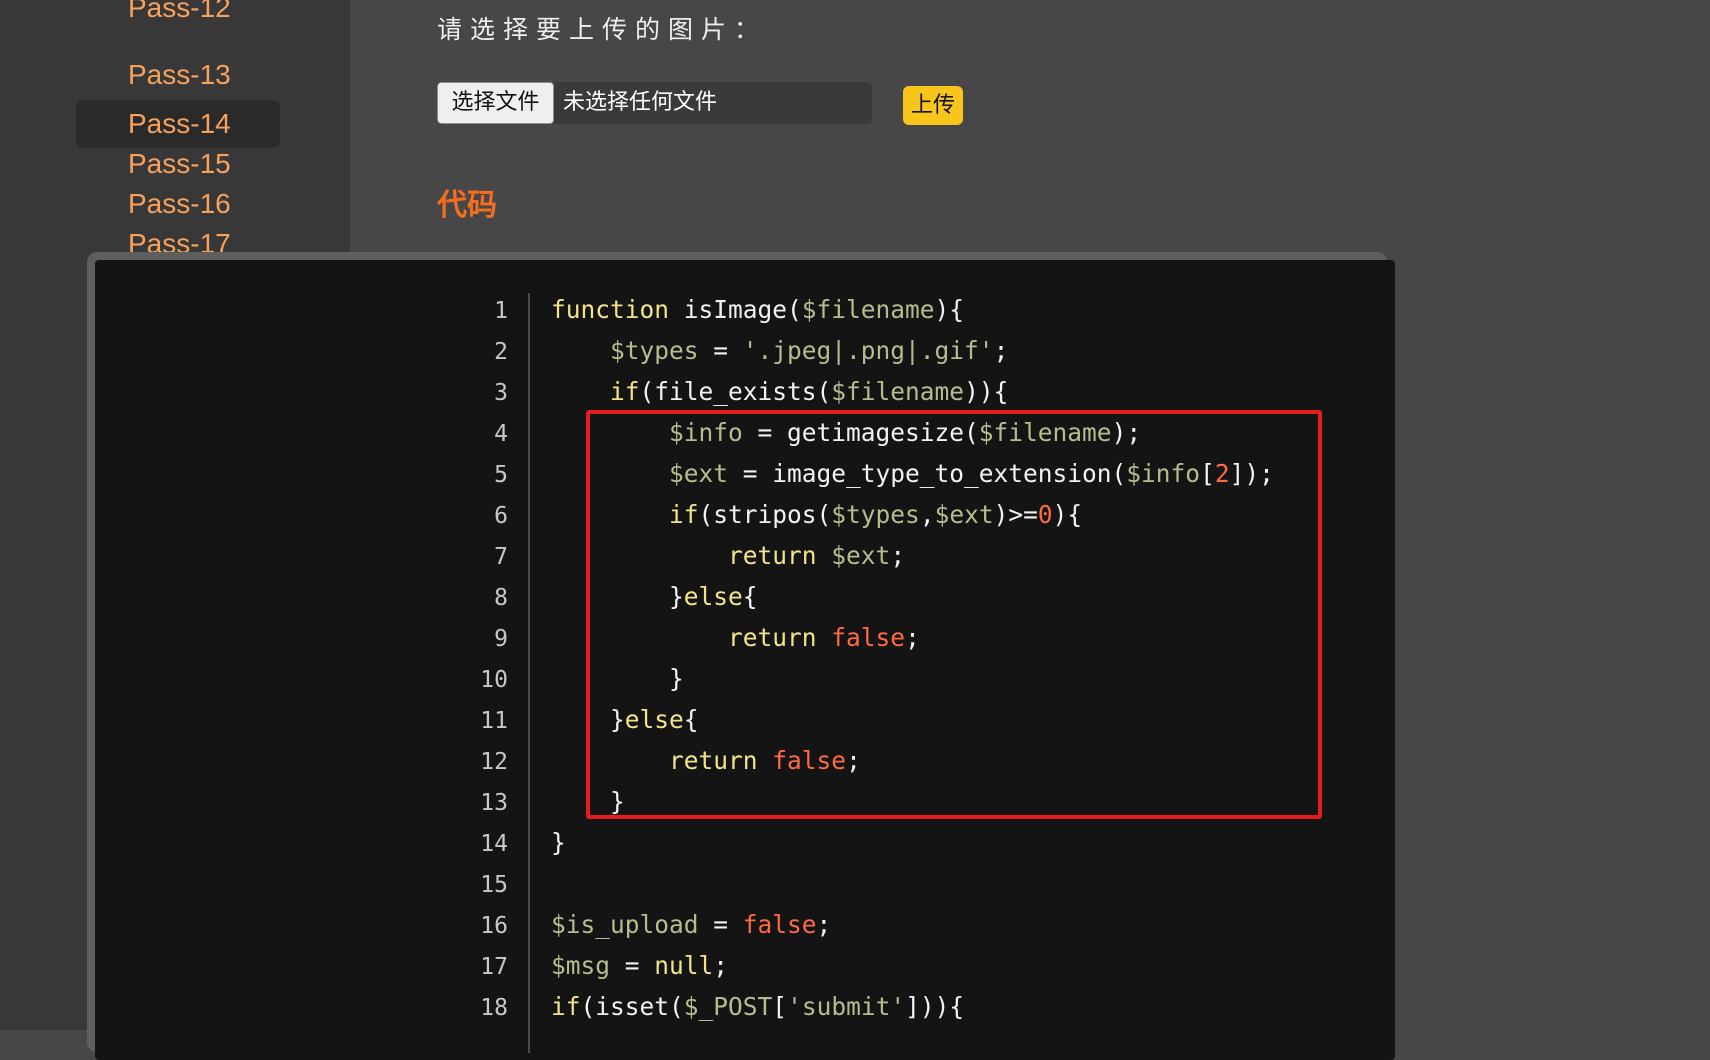 The width and height of the screenshot is (1710, 1060). Describe the element at coordinates (684, 965) in the screenshot. I see `code-token: null` at that location.